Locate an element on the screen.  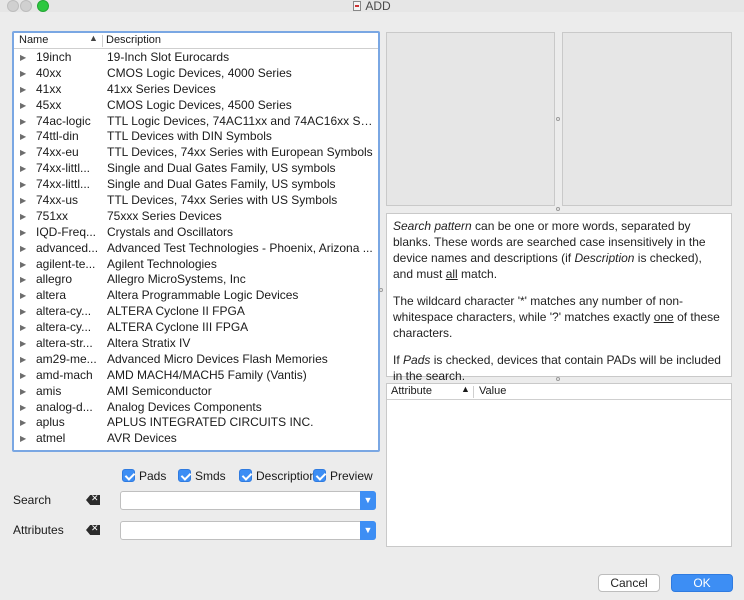
table-row: ▶ altera-cy... ALTERA Cyclone II FPGA is located at coordinates (196, 312).